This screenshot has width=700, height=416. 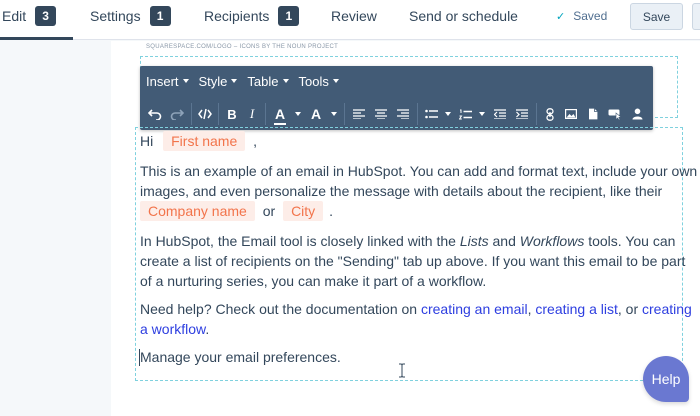 What do you see at coordinates (237, 16) in the screenshot?
I see `tab-label: Recipients` at bounding box center [237, 16].